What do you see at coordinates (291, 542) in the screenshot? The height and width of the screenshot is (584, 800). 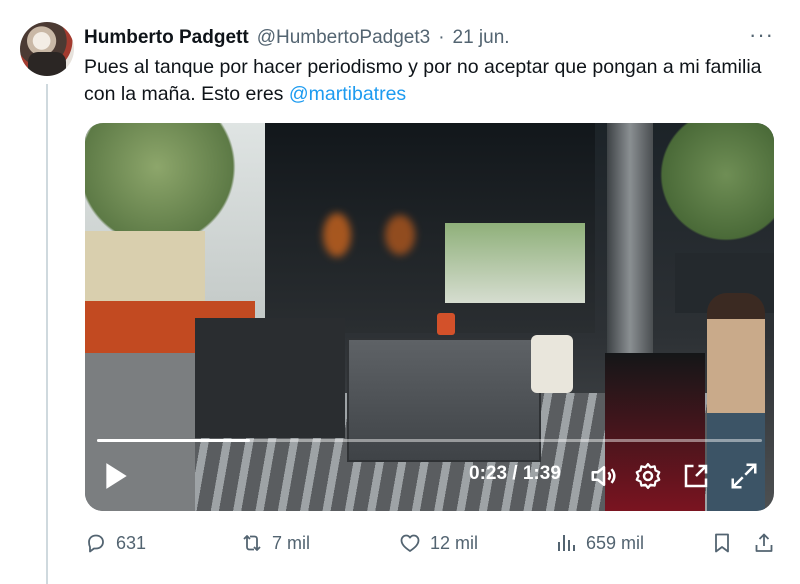 I see `retweet-count: 7 mil` at bounding box center [291, 542].